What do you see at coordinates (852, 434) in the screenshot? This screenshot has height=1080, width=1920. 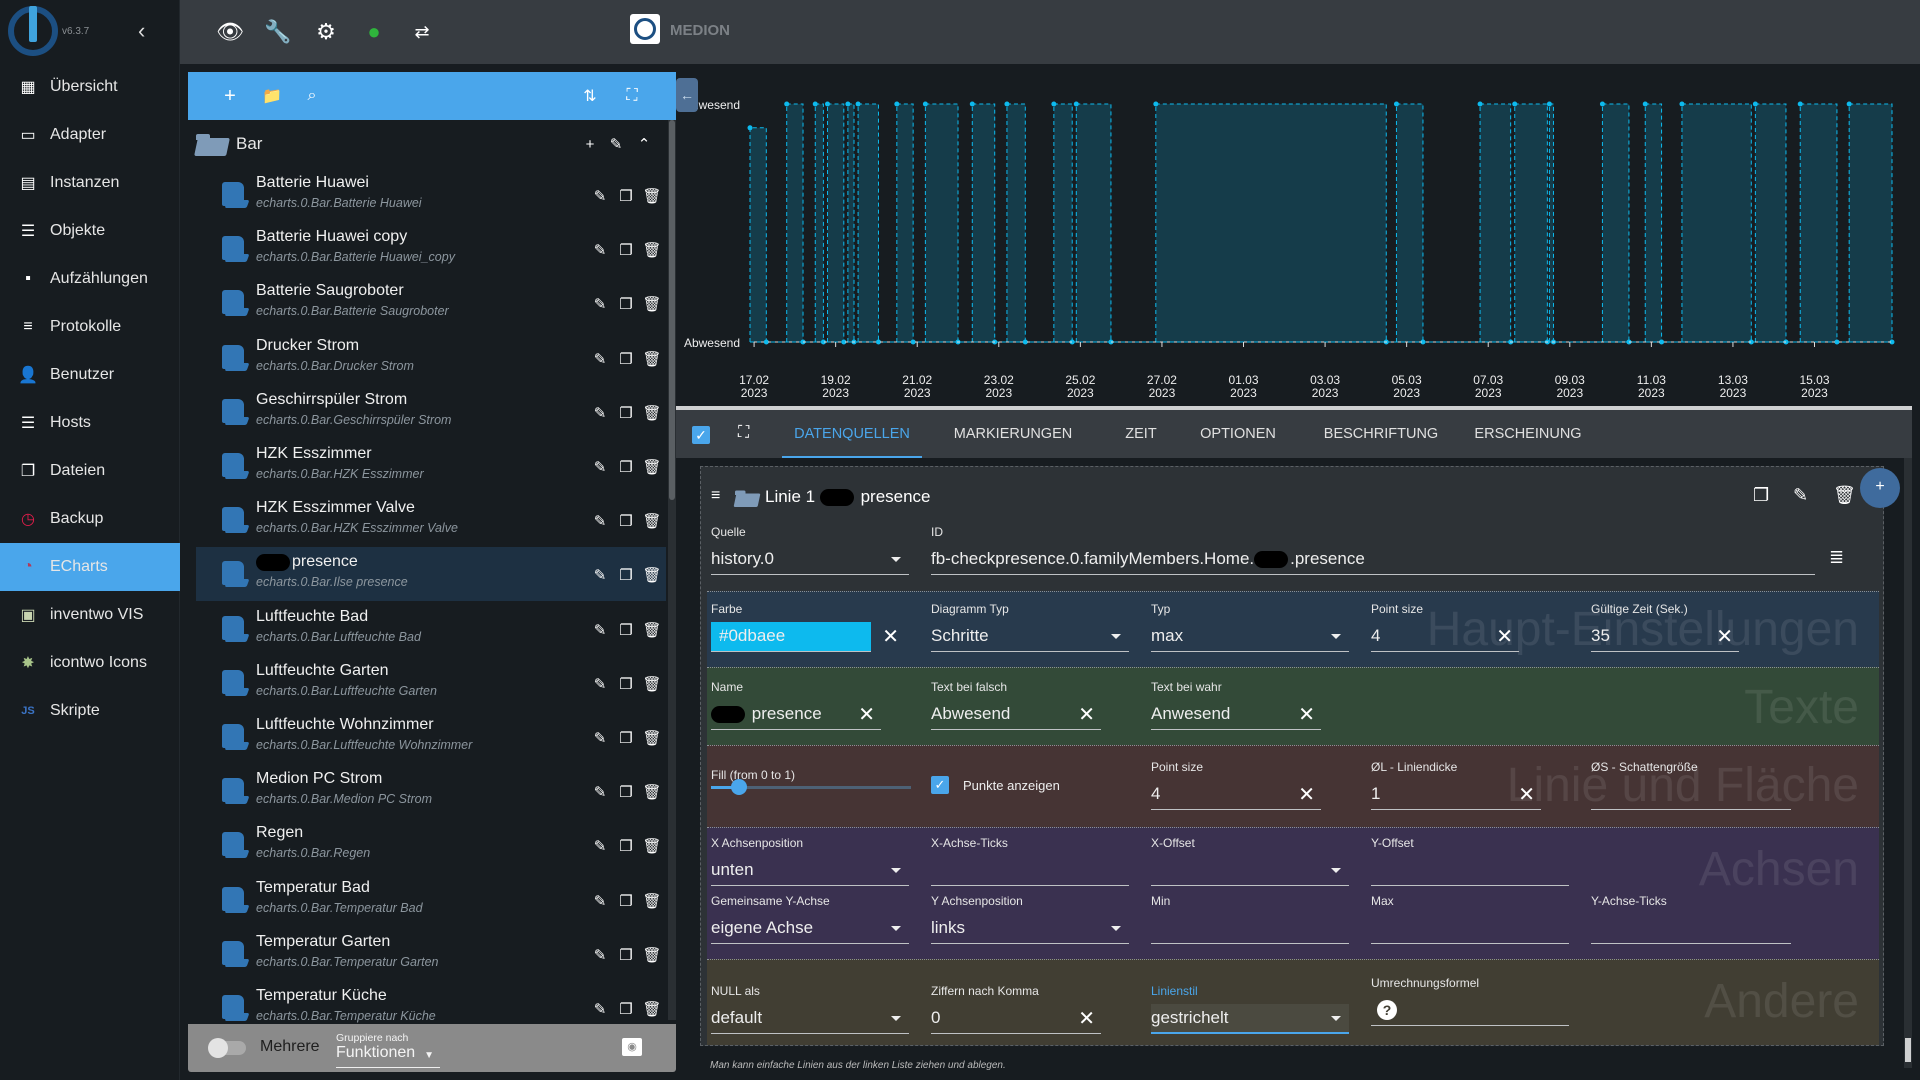 I see `tab-datenquellen: DATENQUELLEN` at bounding box center [852, 434].